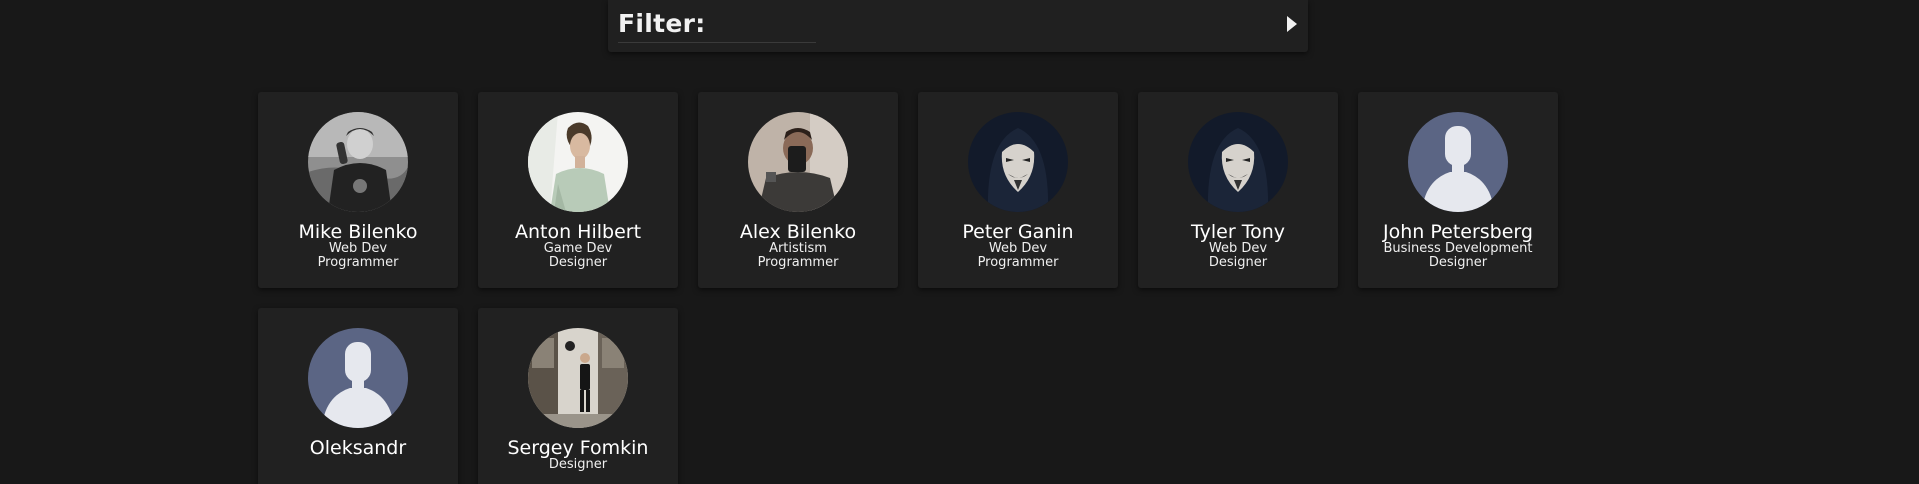 Image resolution: width=1919 pixels, height=484 pixels. What do you see at coordinates (578, 248) in the screenshot?
I see `person-role: Game Dev` at bounding box center [578, 248].